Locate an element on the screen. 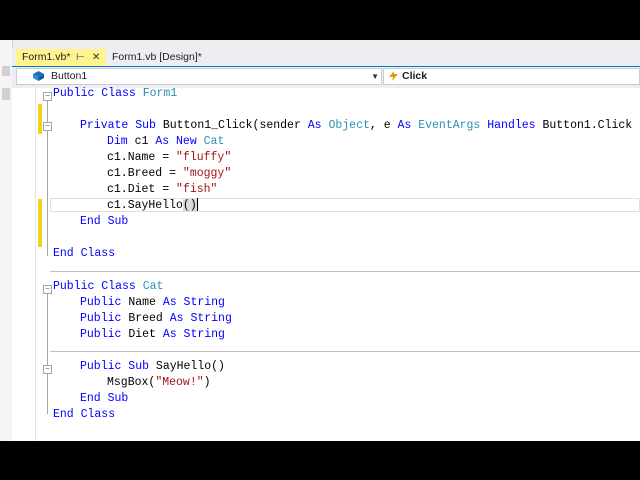  string-literal: "fluffy" is located at coordinates (204, 157).